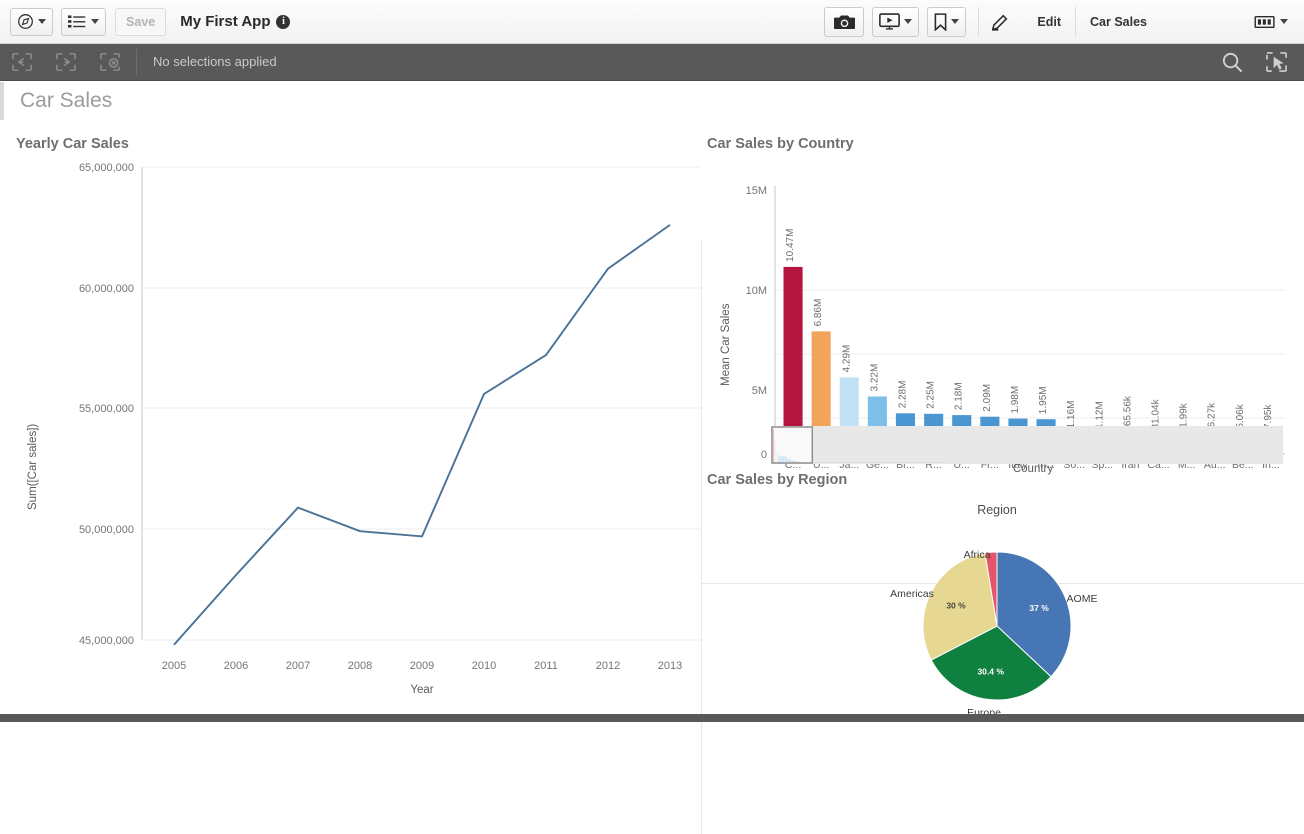 This screenshot has width=1304, height=834. Describe the element at coordinates (235, 21) in the screenshot. I see `app-title: My First App i` at that location.